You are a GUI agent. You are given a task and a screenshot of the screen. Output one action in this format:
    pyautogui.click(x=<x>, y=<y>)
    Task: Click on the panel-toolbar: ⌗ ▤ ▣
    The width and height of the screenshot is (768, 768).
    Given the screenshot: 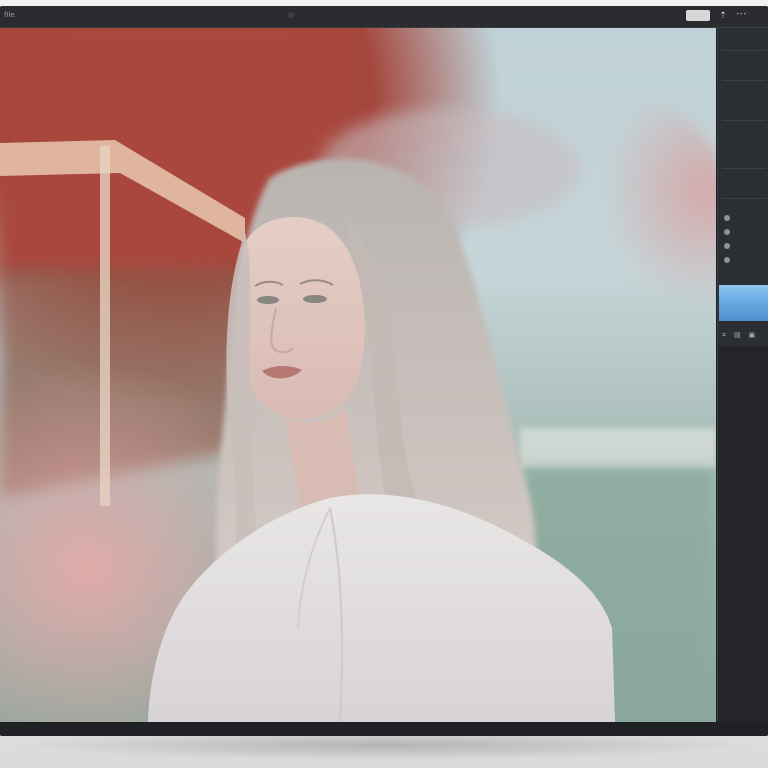 What is the action you would take?
    pyautogui.click(x=738, y=335)
    